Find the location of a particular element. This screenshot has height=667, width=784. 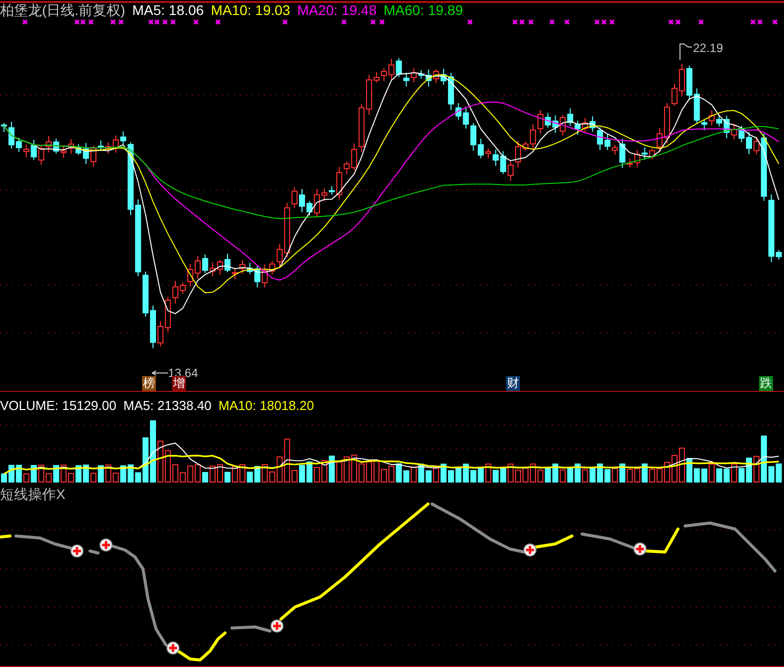

event-marker: 榜 is located at coordinates (149, 383).